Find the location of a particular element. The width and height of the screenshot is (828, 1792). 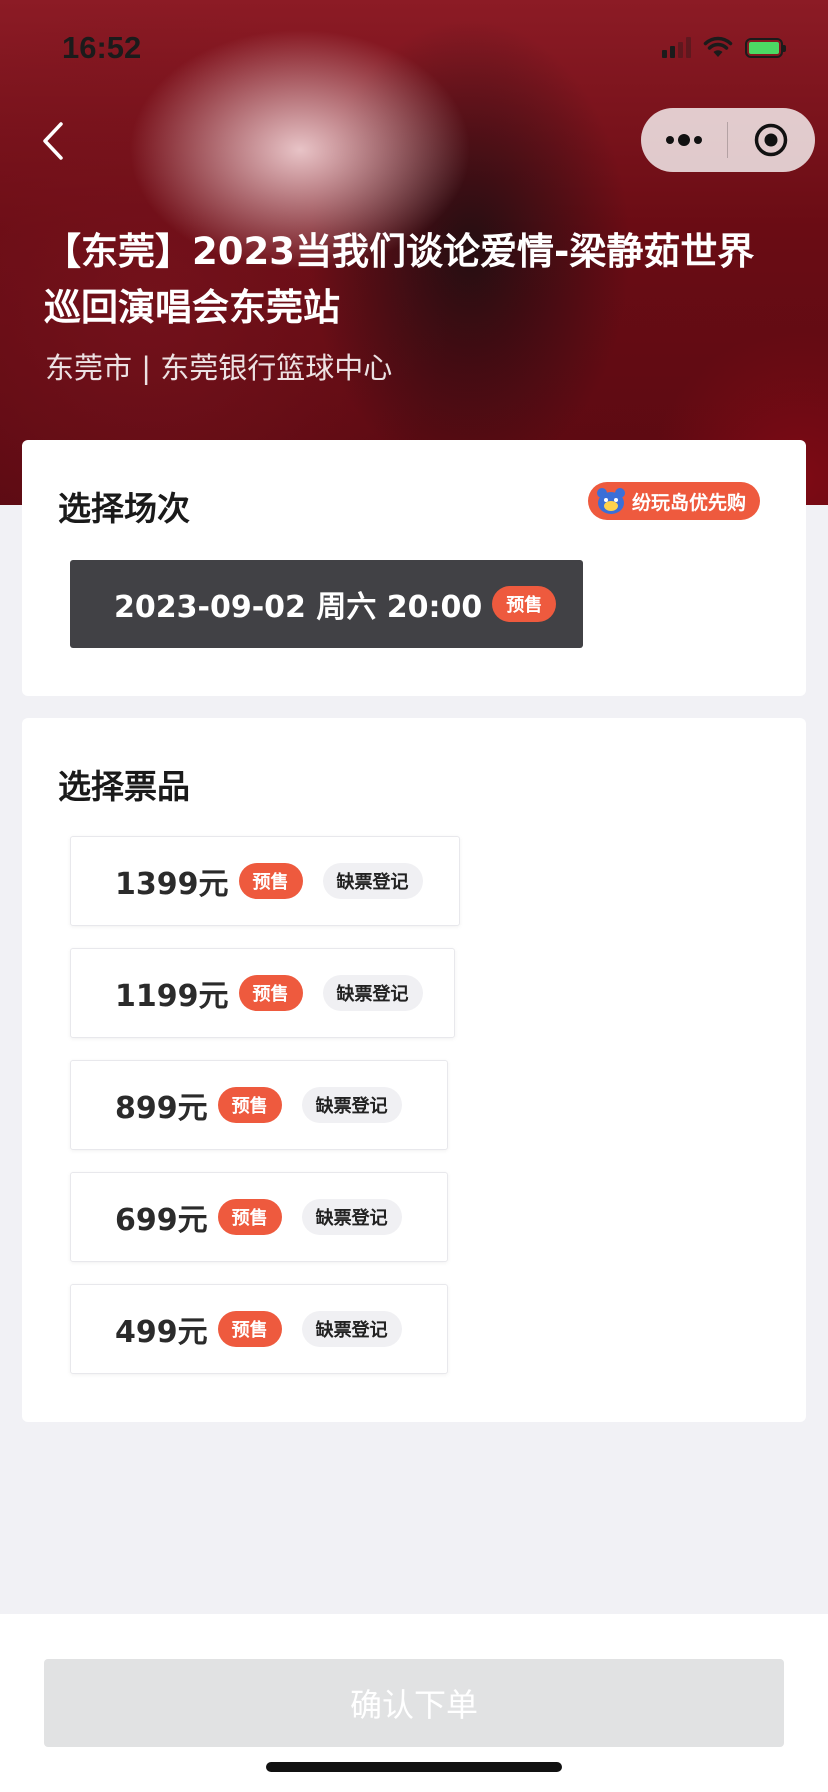

signal-icon is located at coordinates (676, 47).